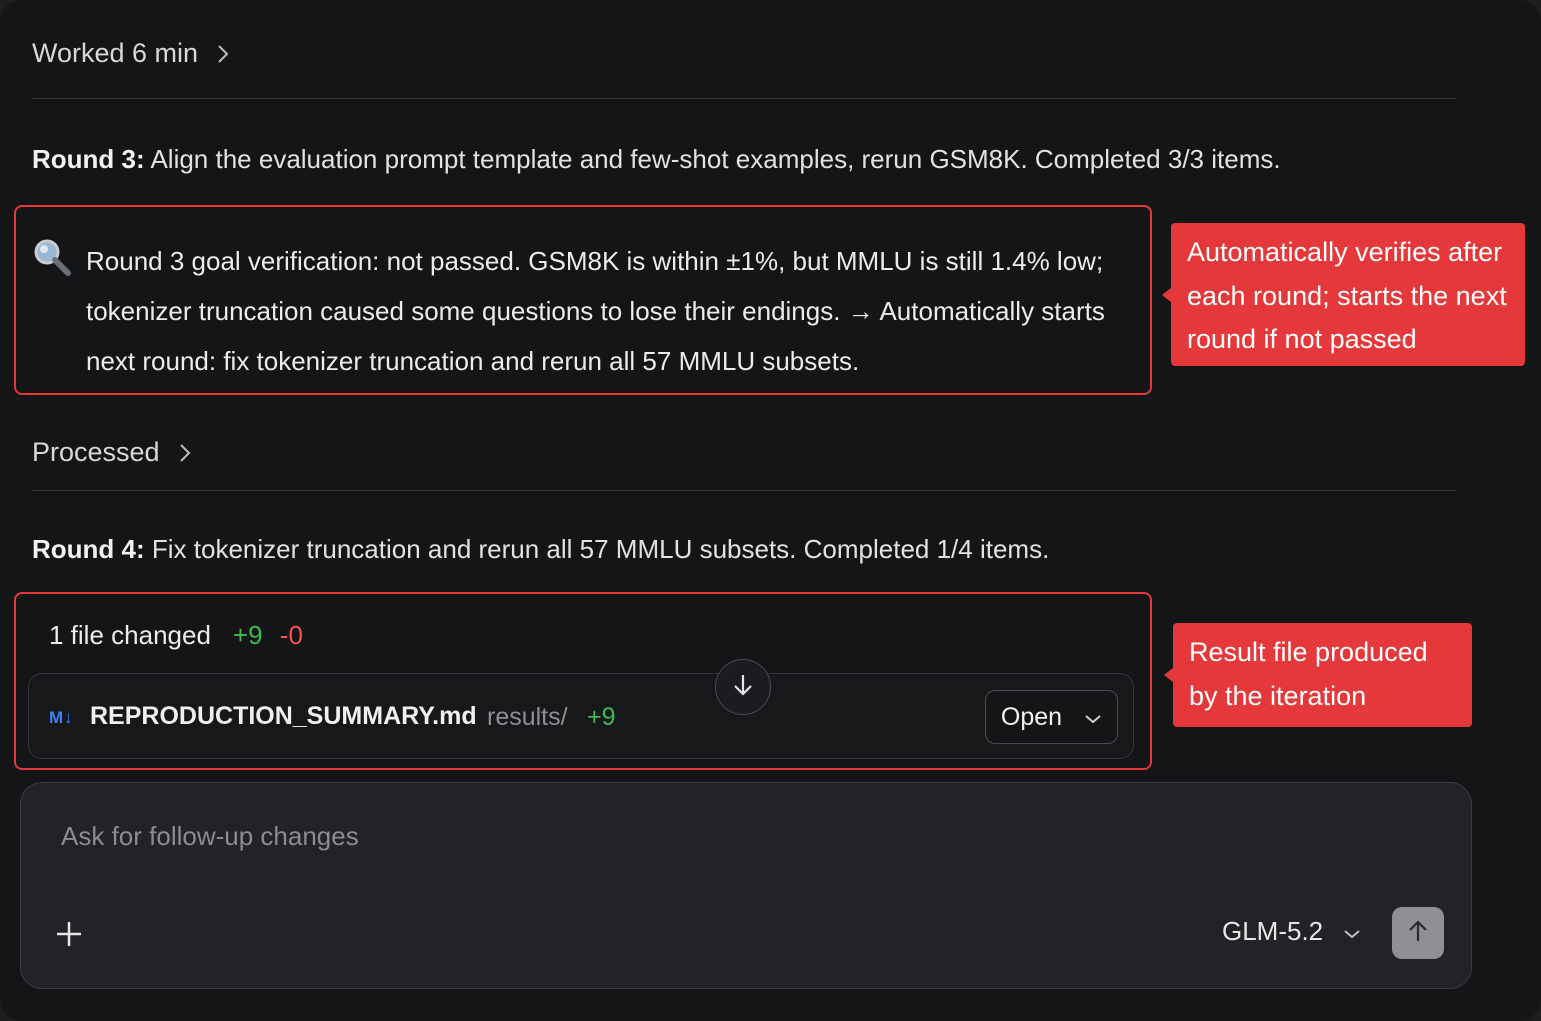 The image size is (1541, 1021). What do you see at coordinates (601, 717) in the screenshot?
I see `file-additions: +9` at bounding box center [601, 717].